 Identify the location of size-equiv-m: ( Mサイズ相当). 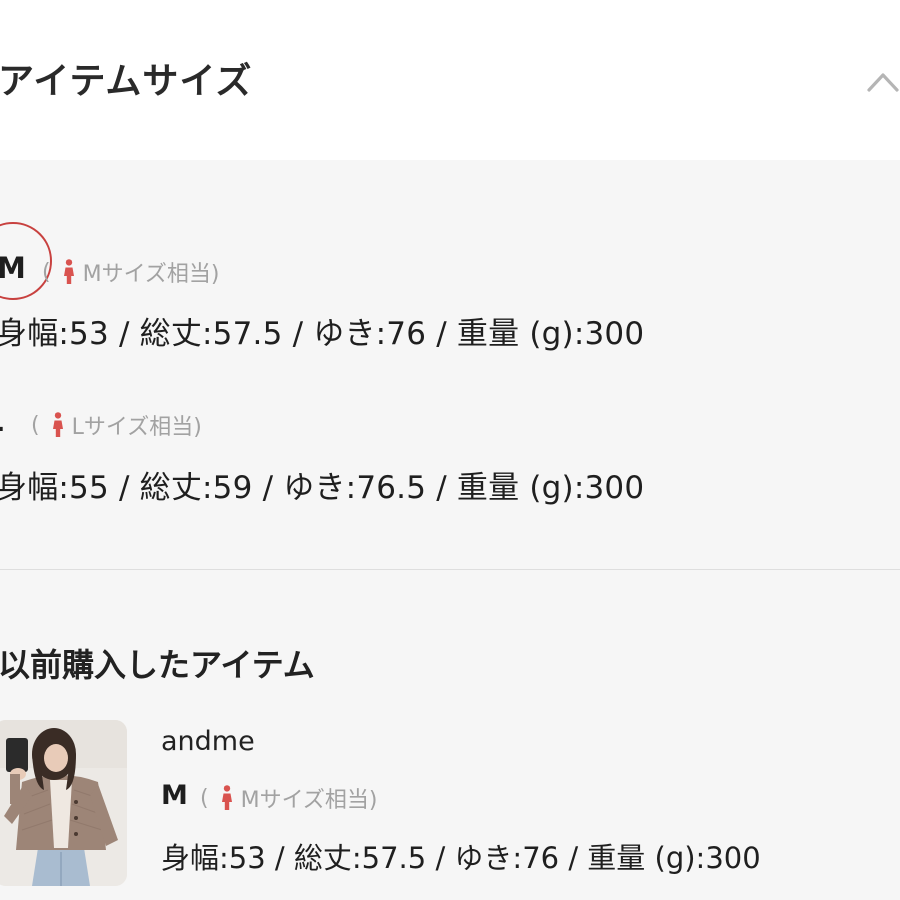
(131, 272).